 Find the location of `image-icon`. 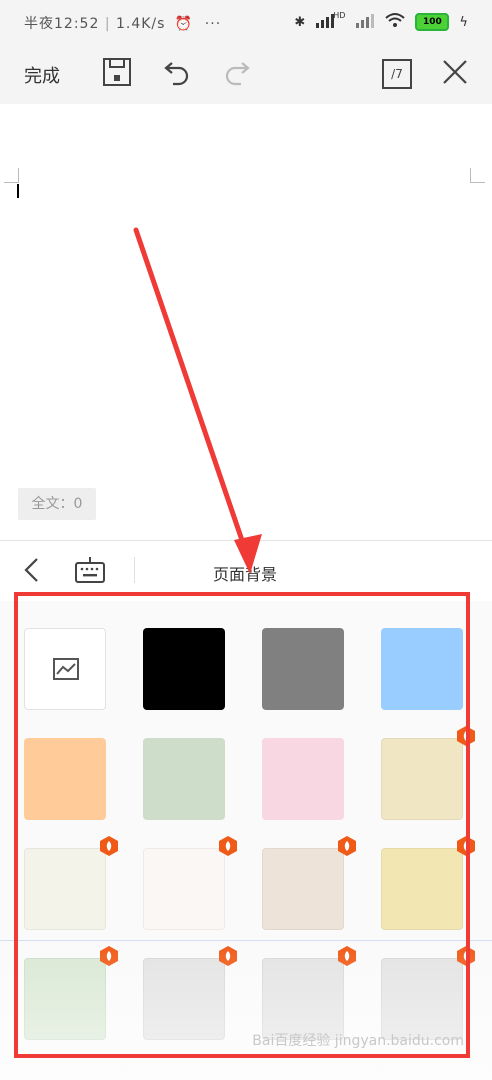

image-icon is located at coordinates (66, 669).